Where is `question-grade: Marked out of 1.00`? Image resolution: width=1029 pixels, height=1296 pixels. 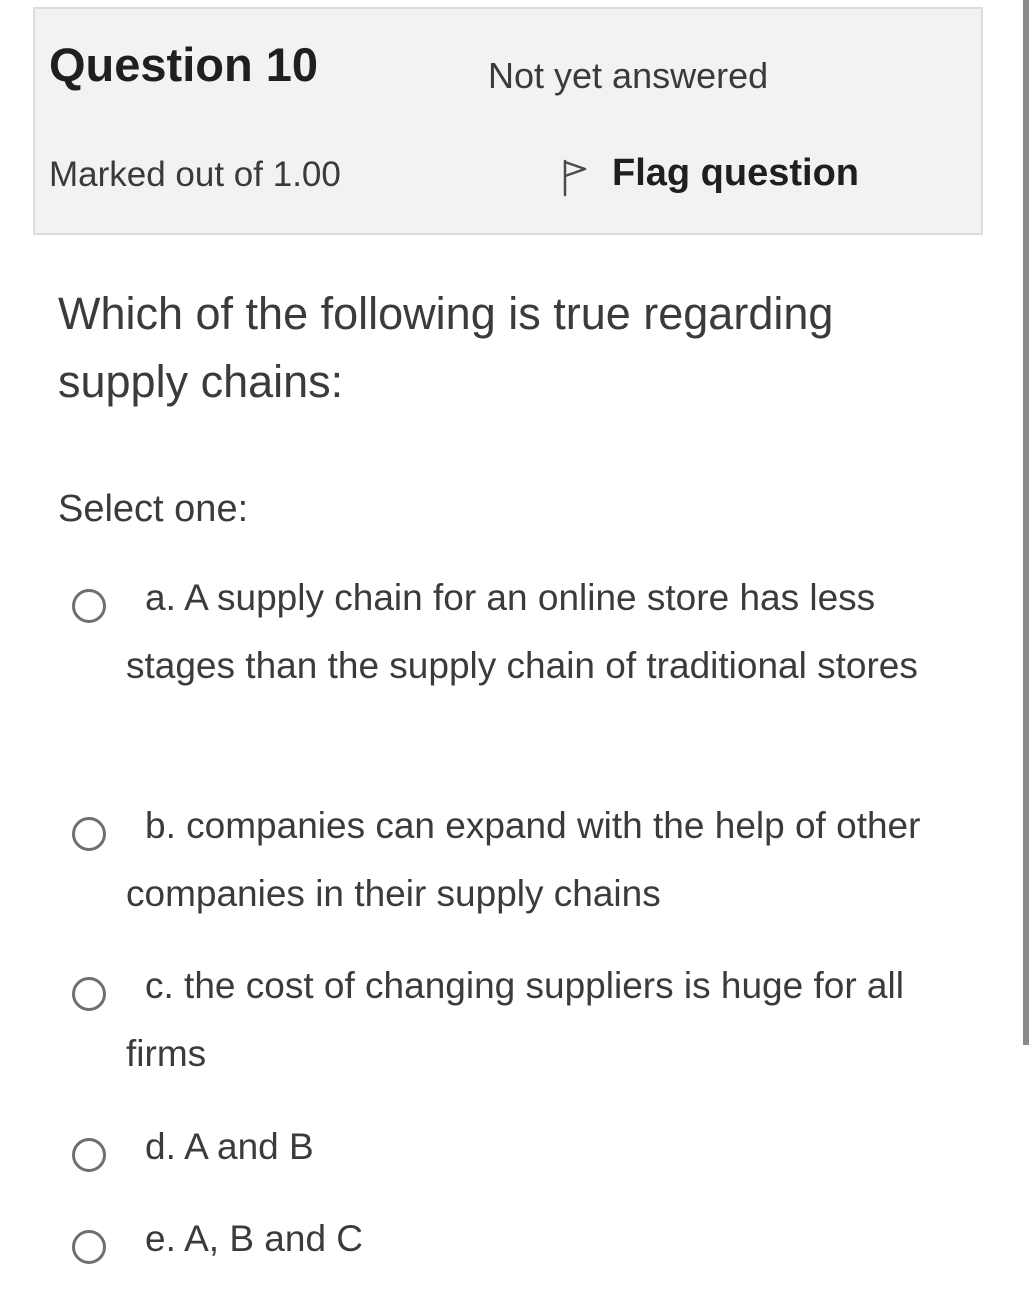 question-grade: Marked out of 1.00 is located at coordinates (195, 174).